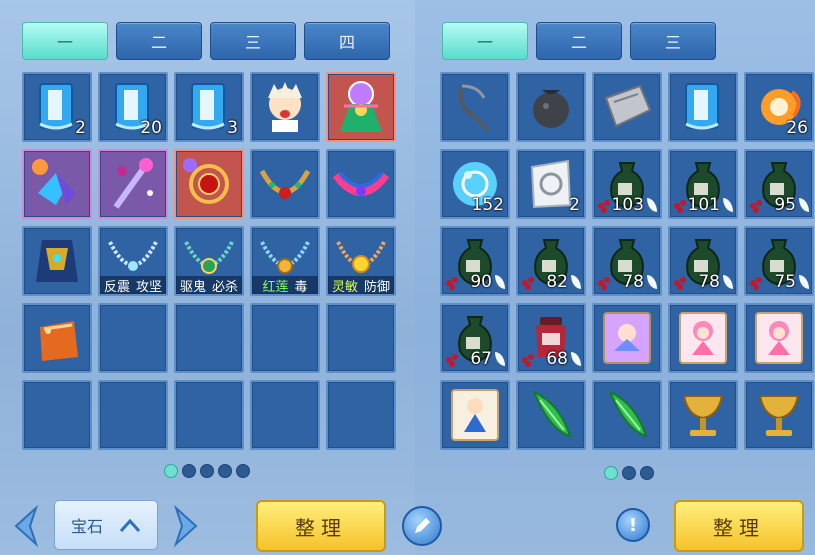 The width and height of the screenshot is (815, 555). What do you see at coordinates (487, 205) in the screenshot?
I see `item-count: 152` at bounding box center [487, 205].